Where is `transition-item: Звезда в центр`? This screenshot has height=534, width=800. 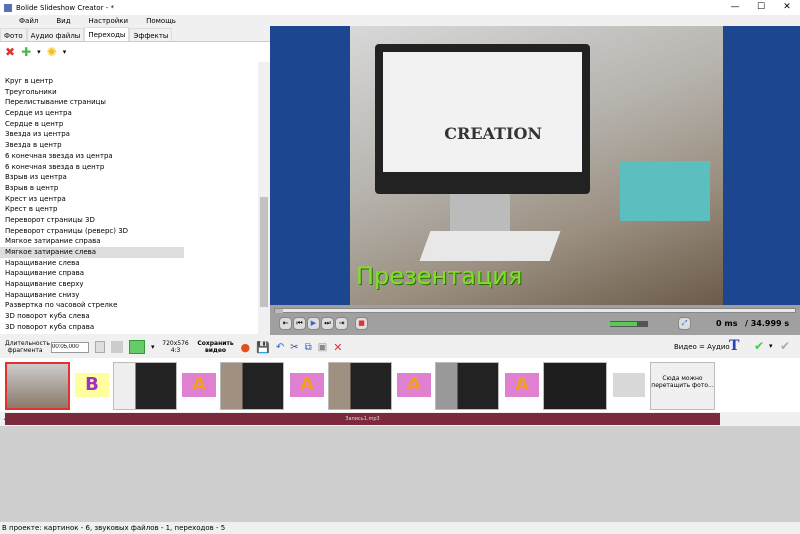 transition-item: Звезда в центр is located at coordinates (92, 145).